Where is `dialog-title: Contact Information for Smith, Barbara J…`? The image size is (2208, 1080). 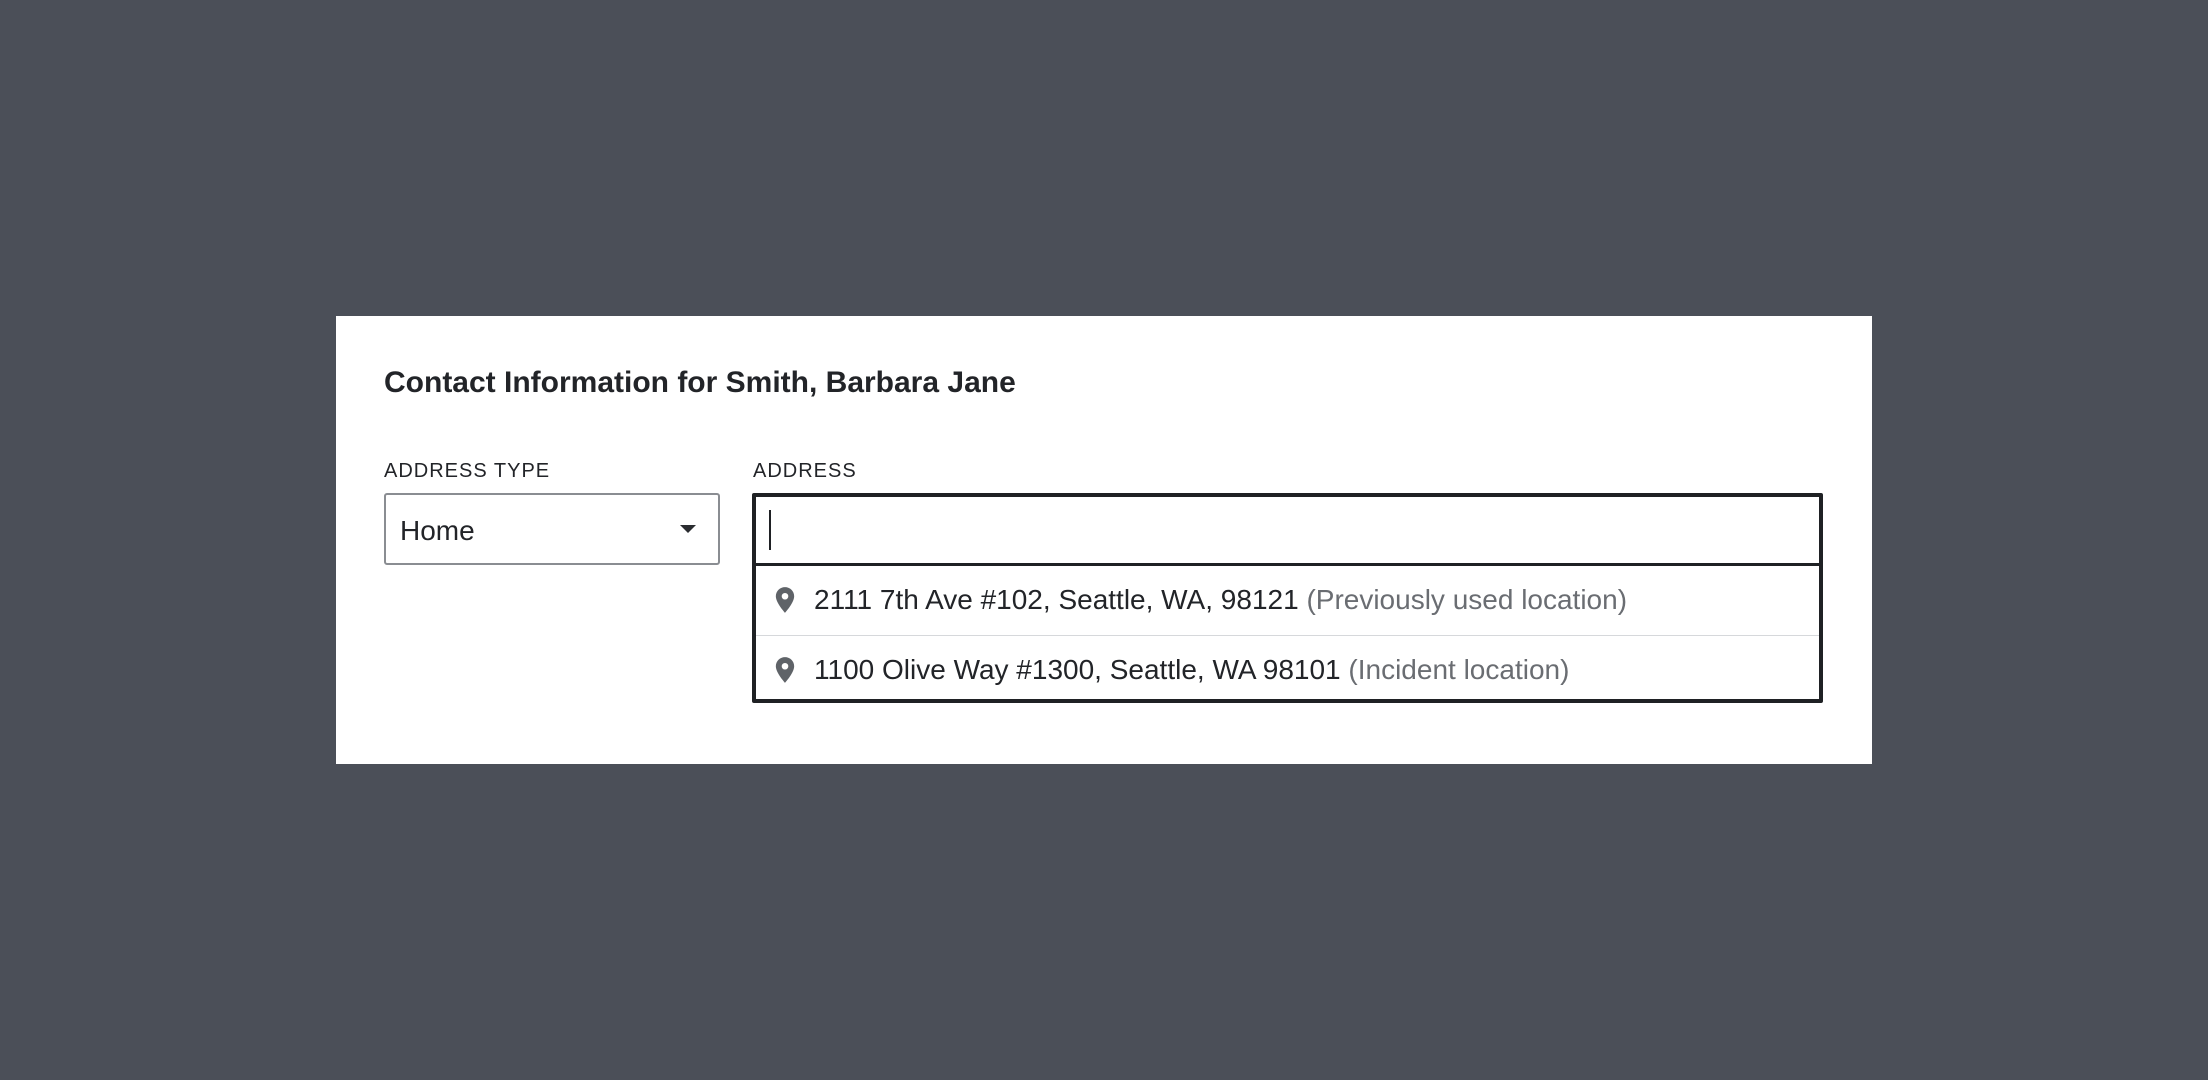 dialog-title: Contact Information for Smith, Barbara J… is located at coordinates (700, 382).